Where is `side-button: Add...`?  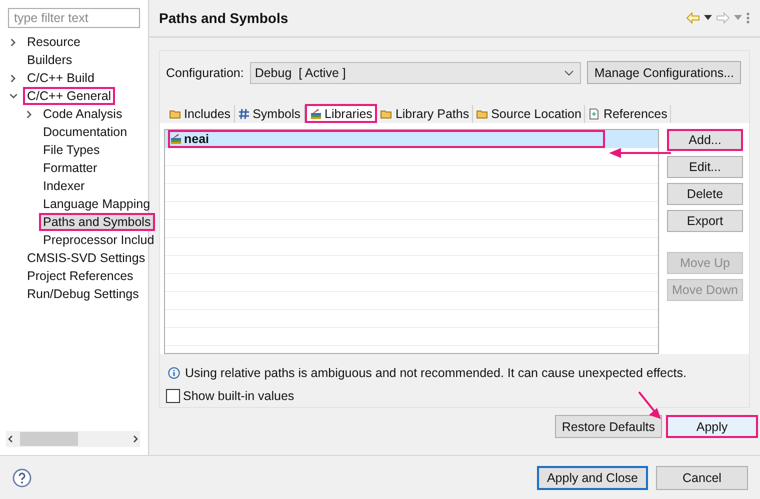
side-button: Add... is located at coordinates (705, 140).